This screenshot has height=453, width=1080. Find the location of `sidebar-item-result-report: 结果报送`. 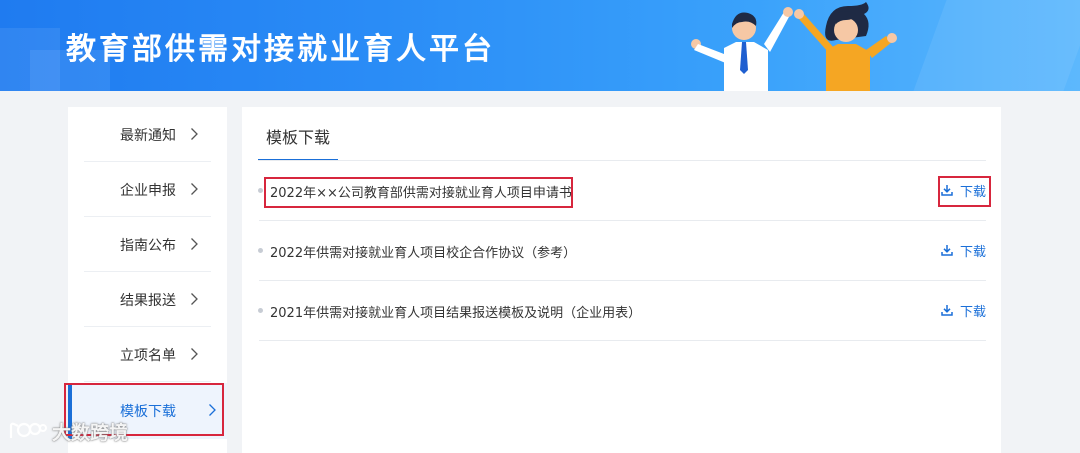

sidebar-item-result-report: 结果报送 is located at coordinates (147, 299).